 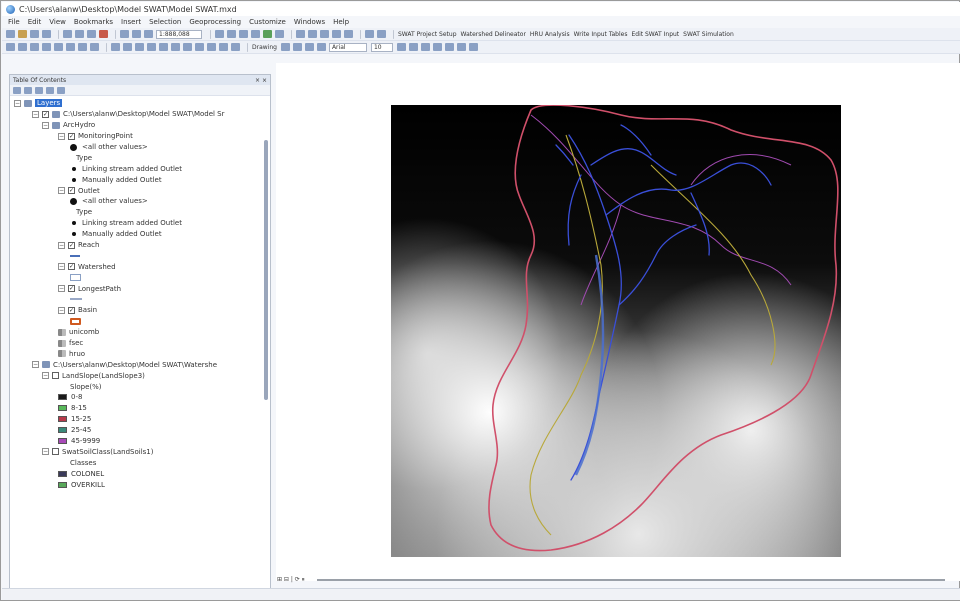 I want to click on find-icon, so click(x=199, y=47).